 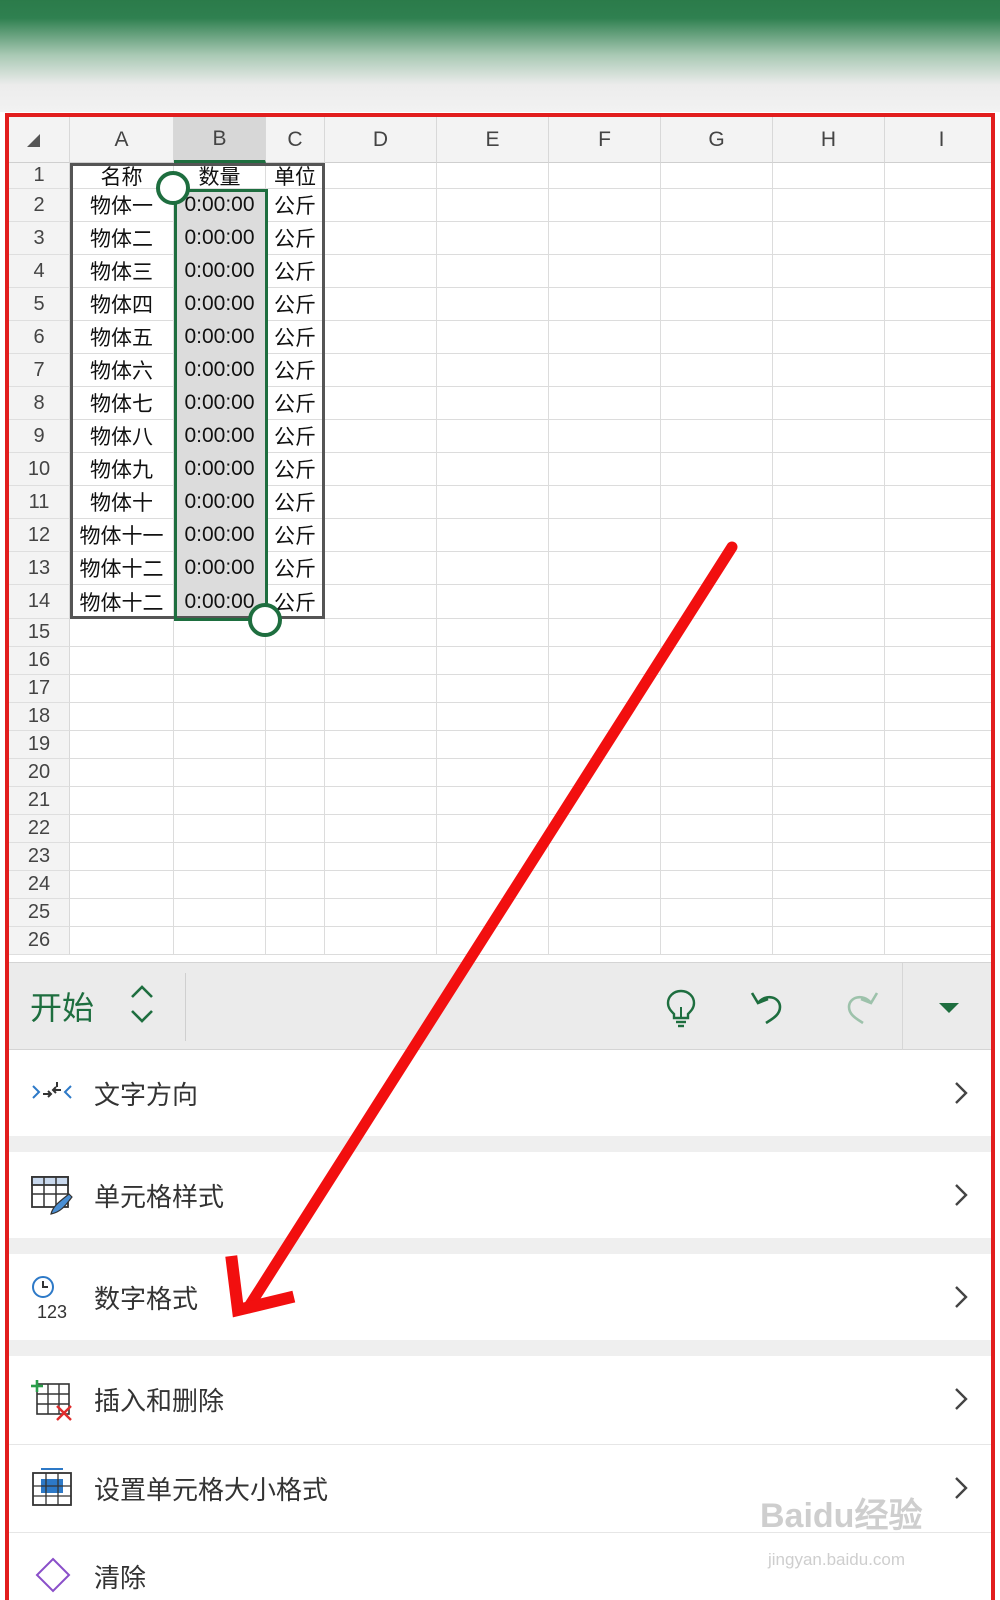 What do you see at coordinates (493, 661) in the screenshot?
I see `cell-e16` at bounding box center [493, 661].